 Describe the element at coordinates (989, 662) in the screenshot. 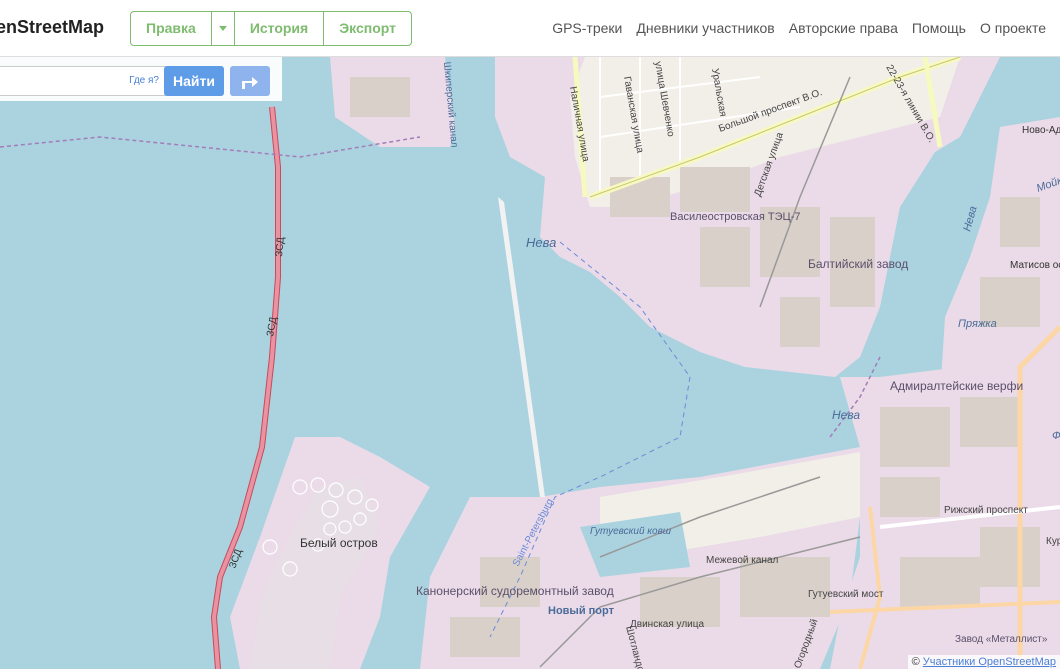

I see `attribution-link: Участники OpenStreetMap` at that location.